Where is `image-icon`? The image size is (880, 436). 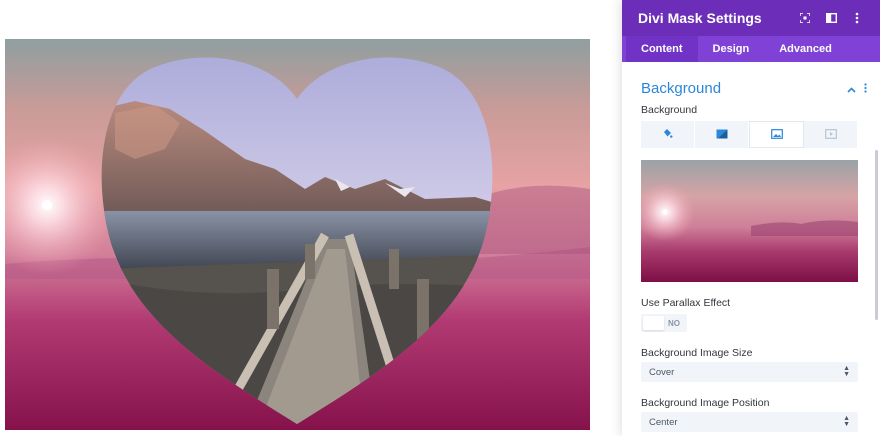 image-icon is located at coordinates (776, 135).